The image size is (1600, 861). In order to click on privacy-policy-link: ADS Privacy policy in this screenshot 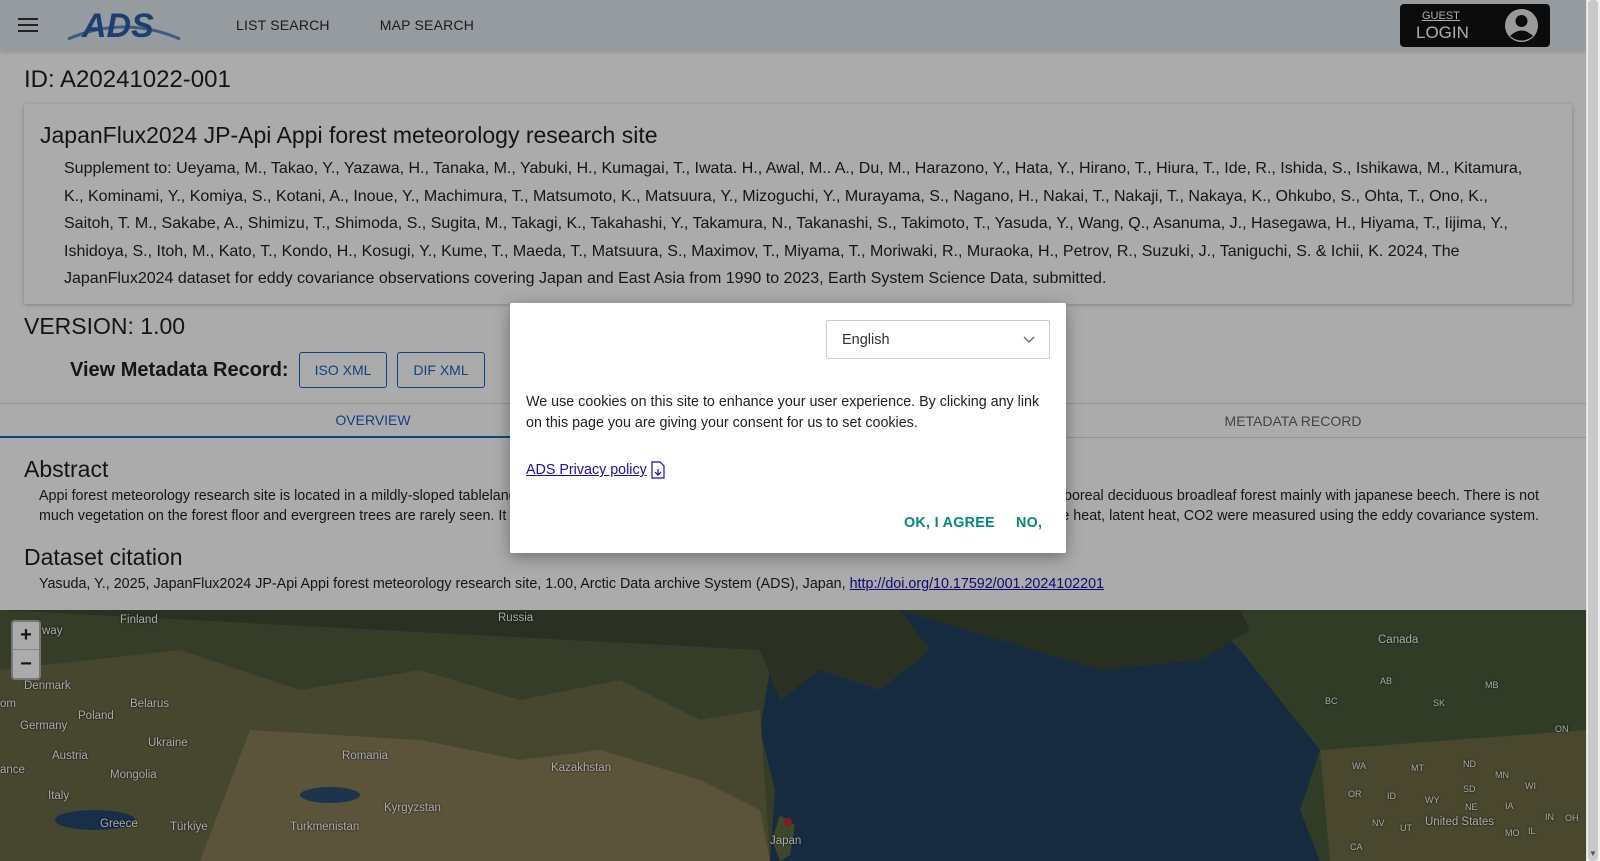, I will do `click(596, 470)`.